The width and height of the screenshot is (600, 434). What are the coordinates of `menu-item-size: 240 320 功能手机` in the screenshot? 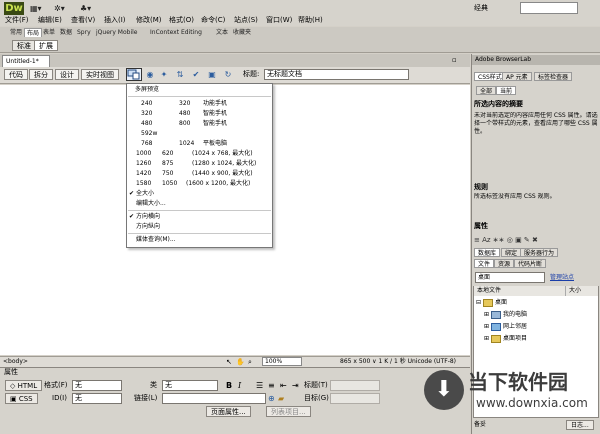 It's located at (211, 104).